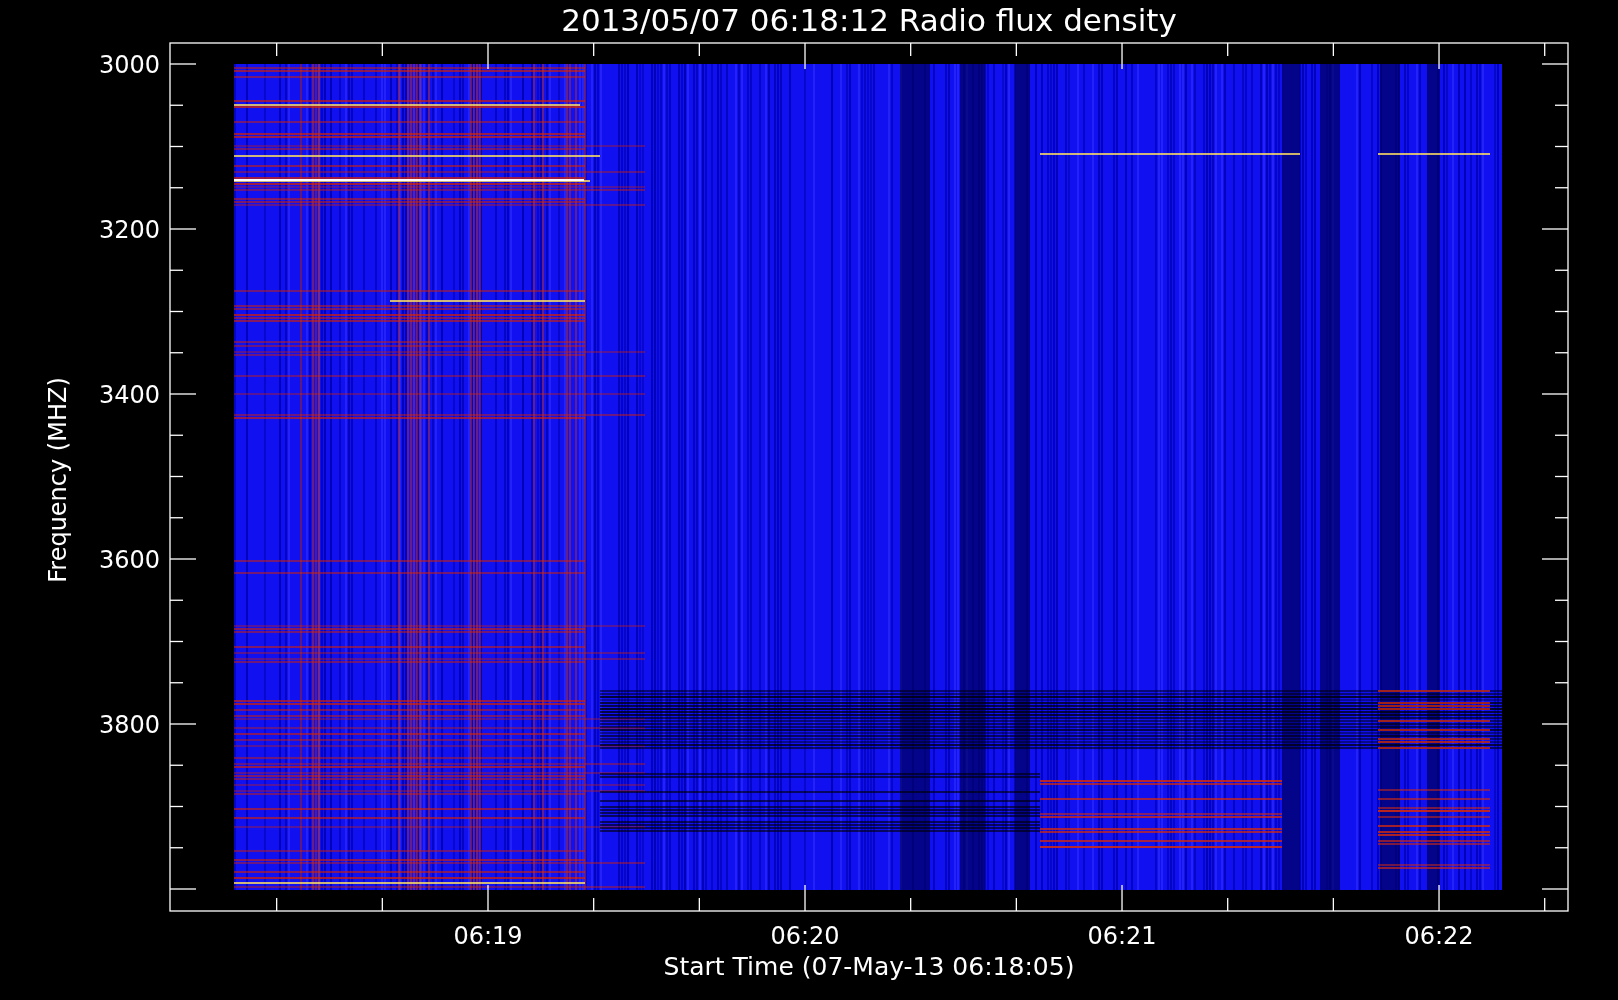 Image resolution: width=1618 pixels, height=1000 pixels. What do you see at coordinates (869, 20) in the screenshot?
I see `chart-title: 2013/05/07 06:18:12 Radio flux density` at bounding box center [869, 20].